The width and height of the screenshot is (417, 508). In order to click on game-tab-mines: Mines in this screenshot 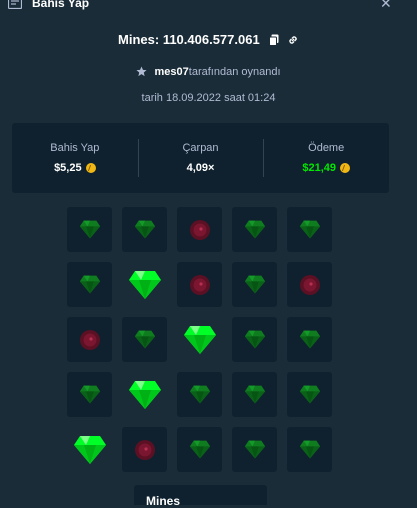, I will do `click(200, 496)`.